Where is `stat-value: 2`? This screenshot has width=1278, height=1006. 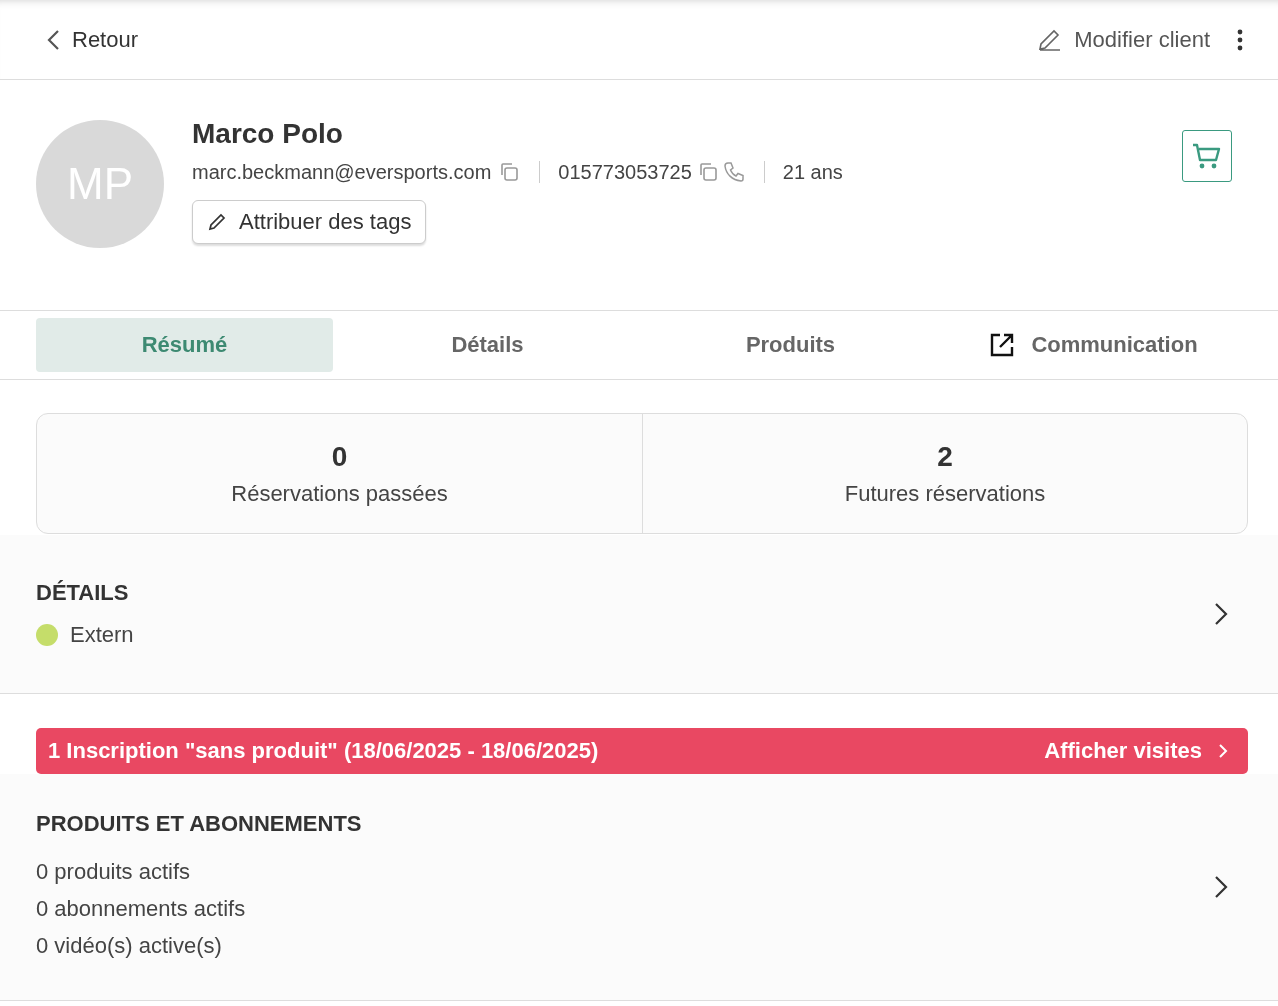 stat-value: 2 is located at coordinates (945, 456).